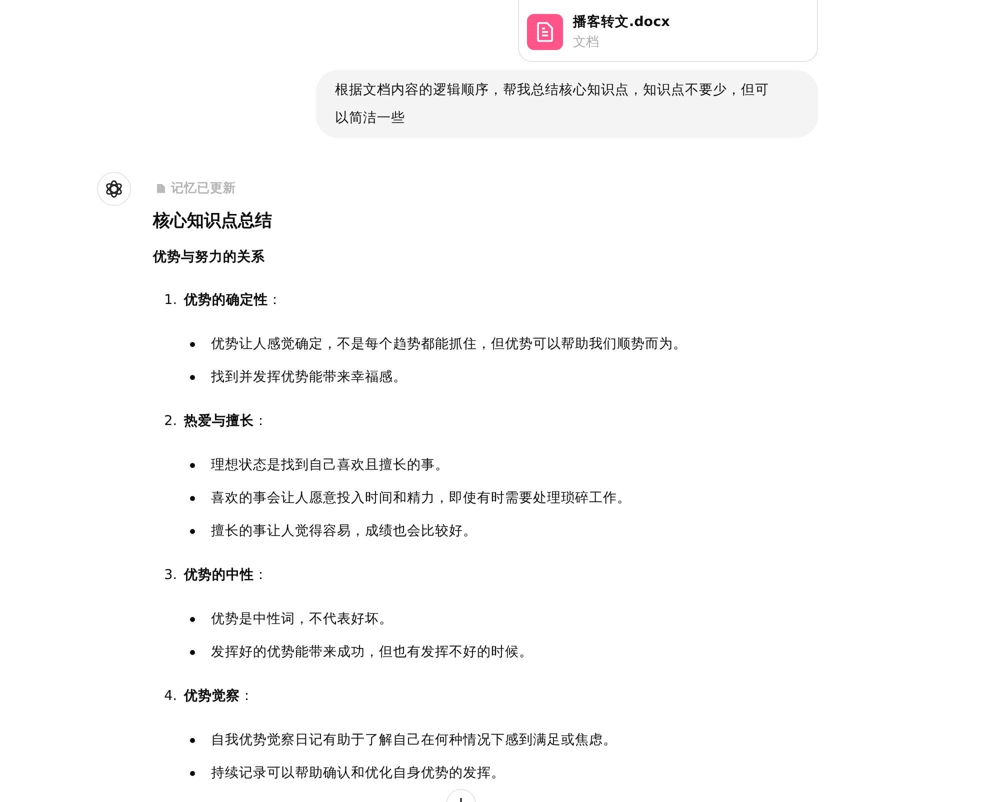 Image resolution: width=995 pixels, height=802 pixels. I want to click on list-number: 4., so click(170, 696).